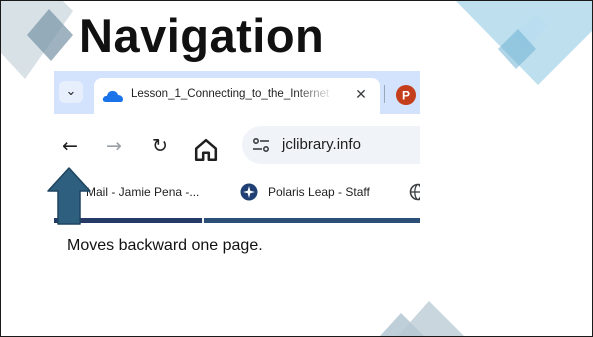 This screenshot has height=337, width=593. What do you see at coordinates (421, 318) in the screenshot?
I see `decor-shapes-bottom` at bounding box center [421, 318].